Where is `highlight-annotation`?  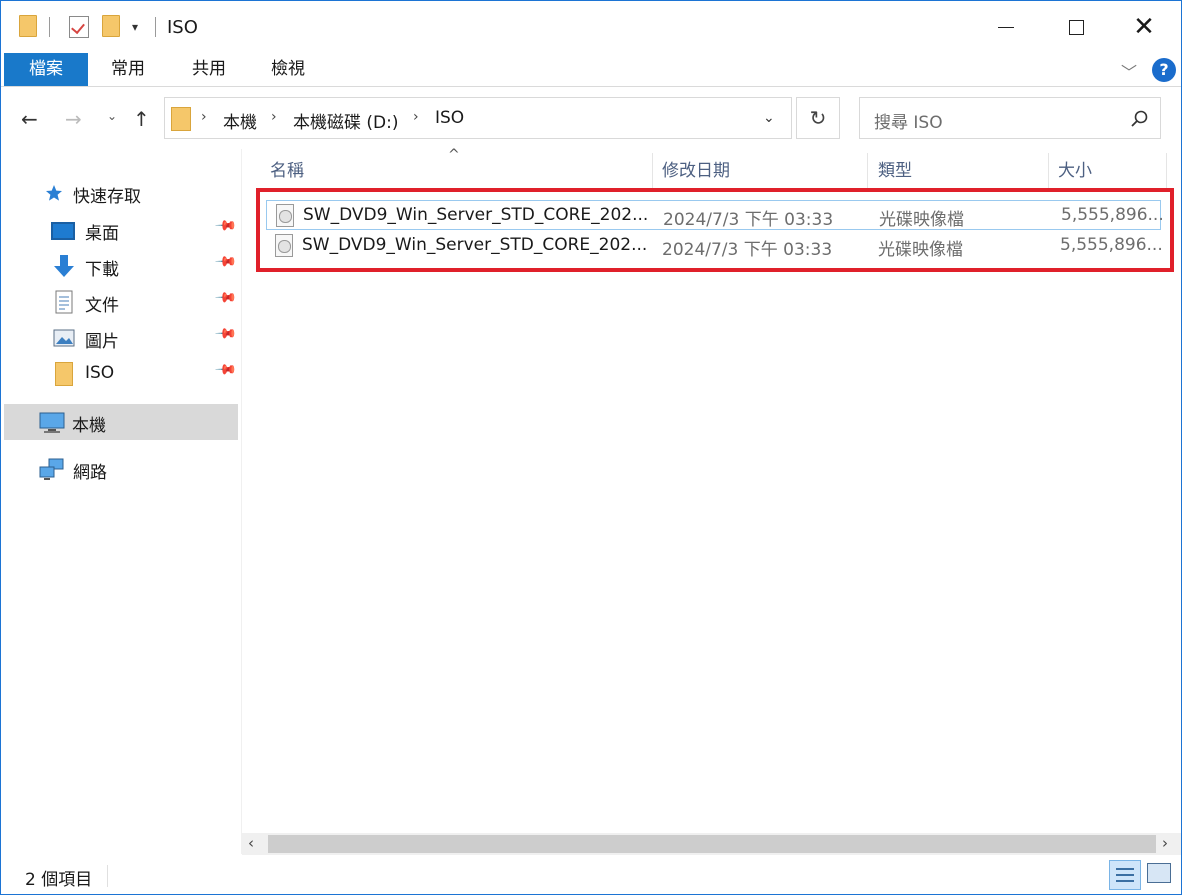
highlight-annotation is located at coordinates (715, 230).